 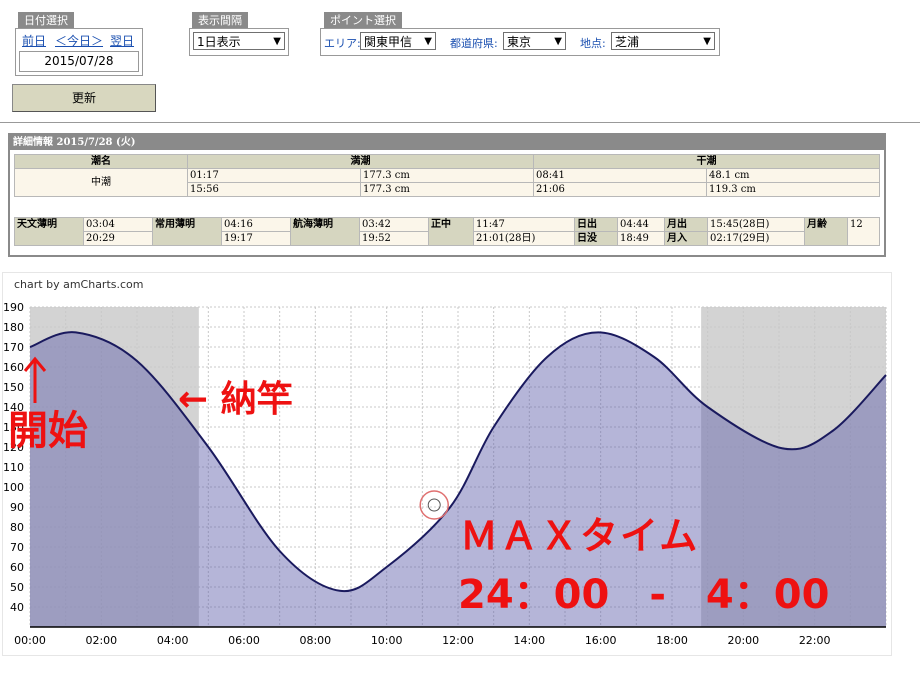 I want to click on high-height-2: 177.3 cm, so click(x=447, y=189).